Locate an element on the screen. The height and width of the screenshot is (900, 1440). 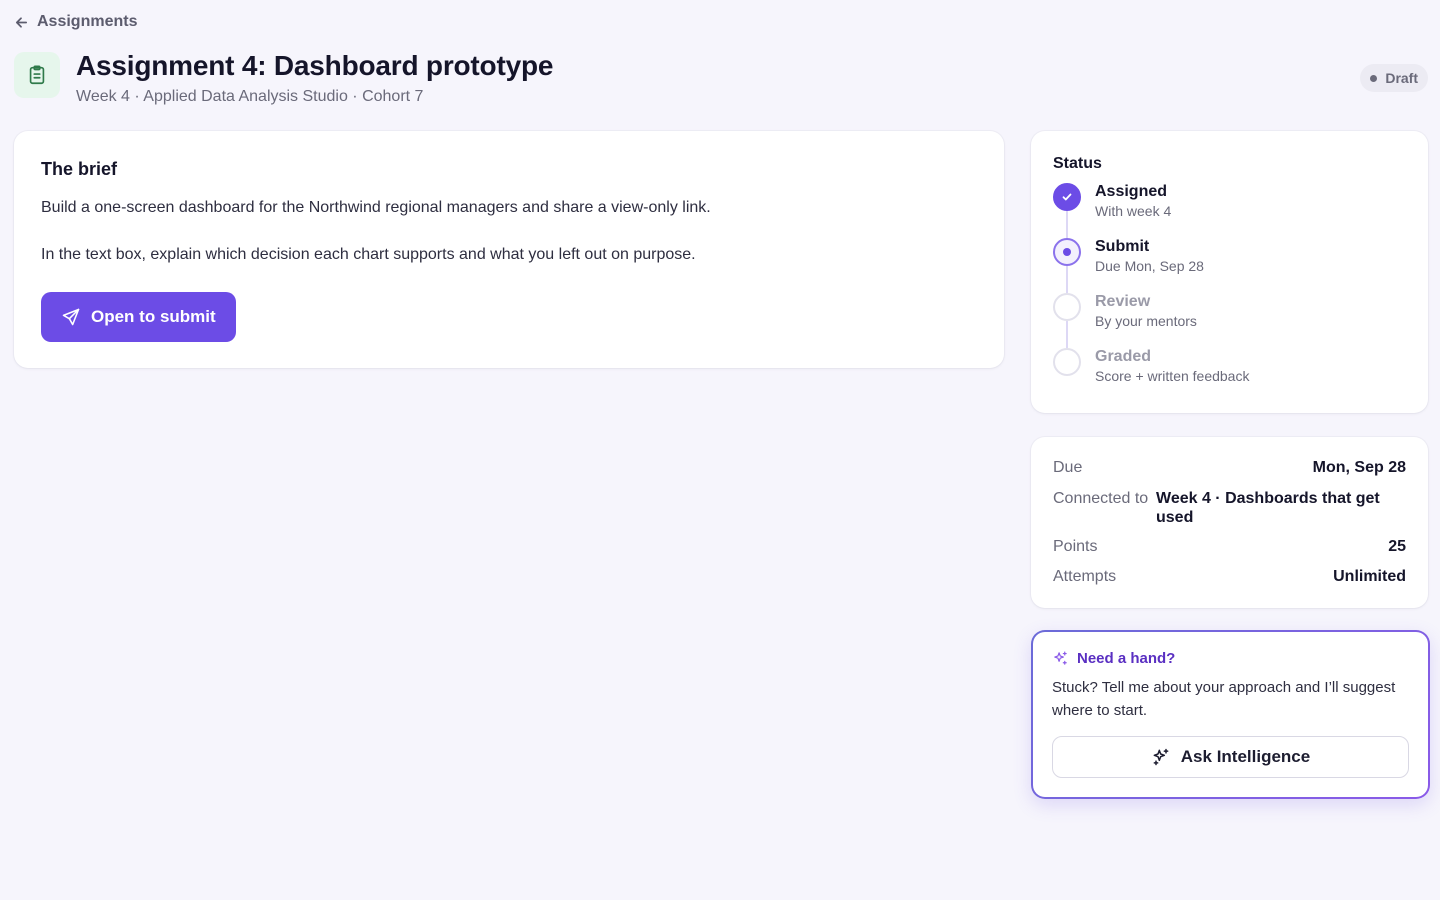
step-title: Assigned is located at coordinates (1131, 191).